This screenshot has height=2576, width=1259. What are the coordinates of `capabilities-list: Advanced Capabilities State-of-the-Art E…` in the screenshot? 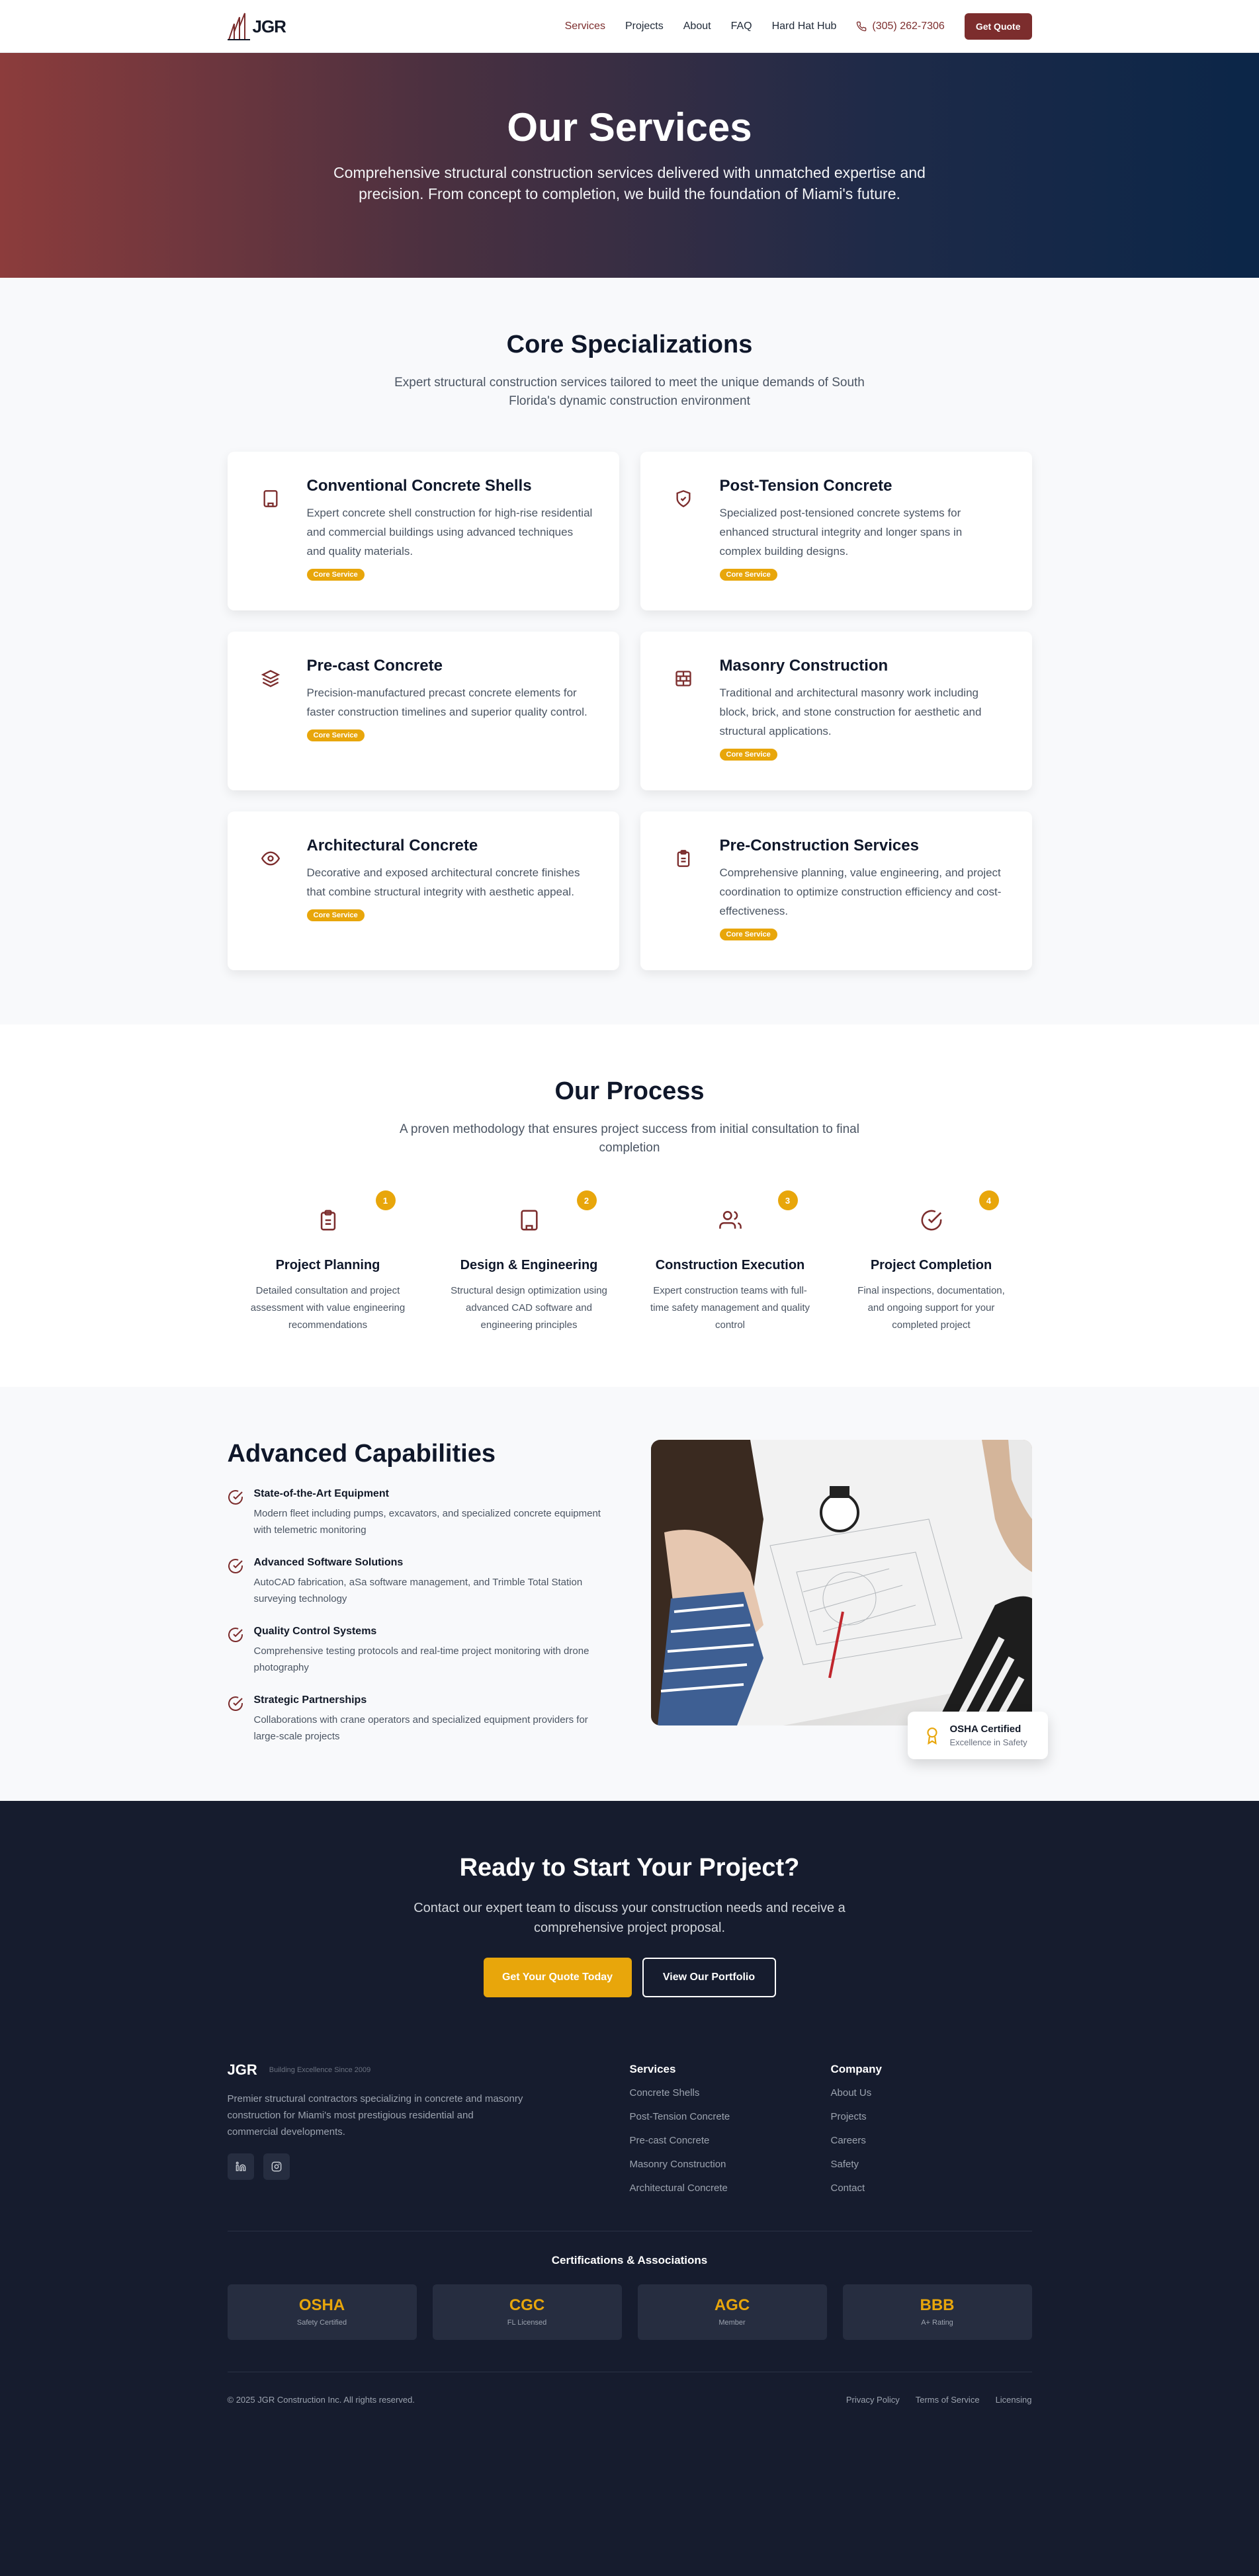 It's located at (418, 1592).